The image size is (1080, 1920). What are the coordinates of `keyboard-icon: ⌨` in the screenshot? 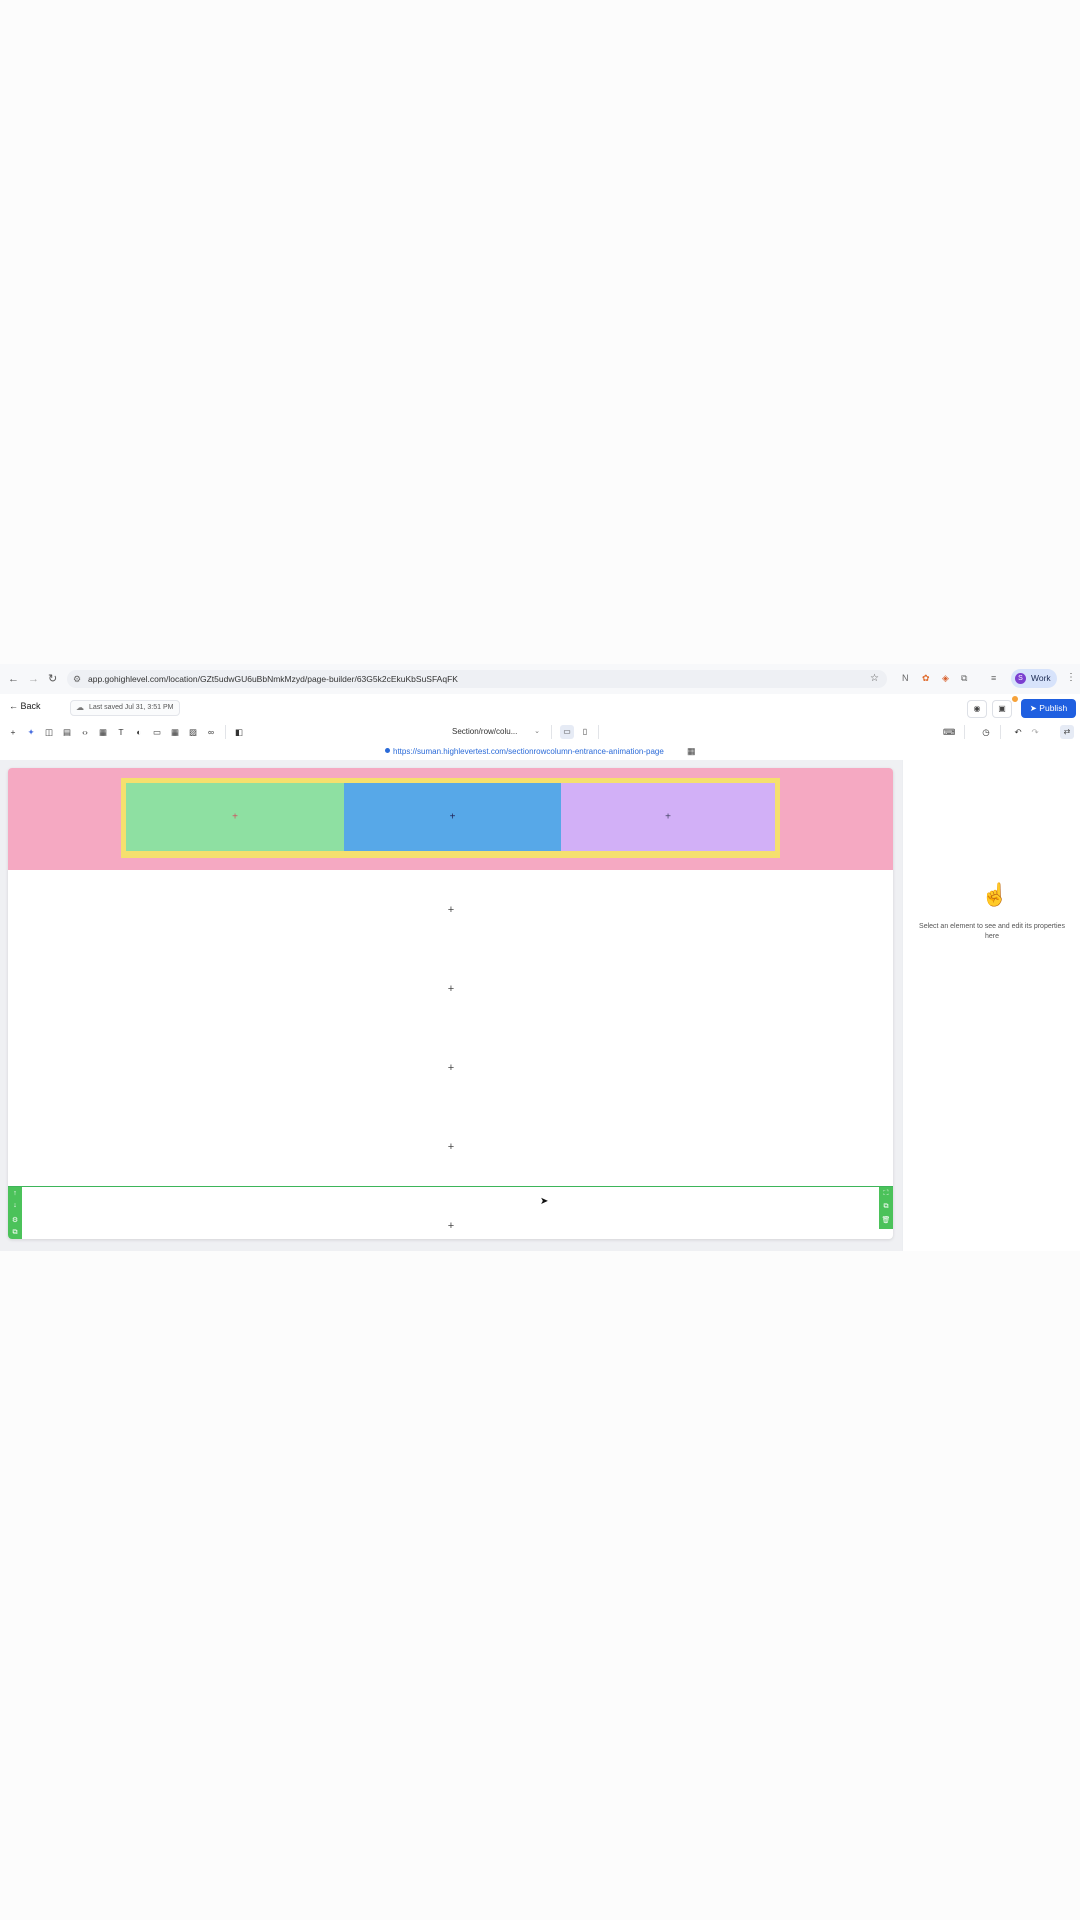 It's located at (949, 732).